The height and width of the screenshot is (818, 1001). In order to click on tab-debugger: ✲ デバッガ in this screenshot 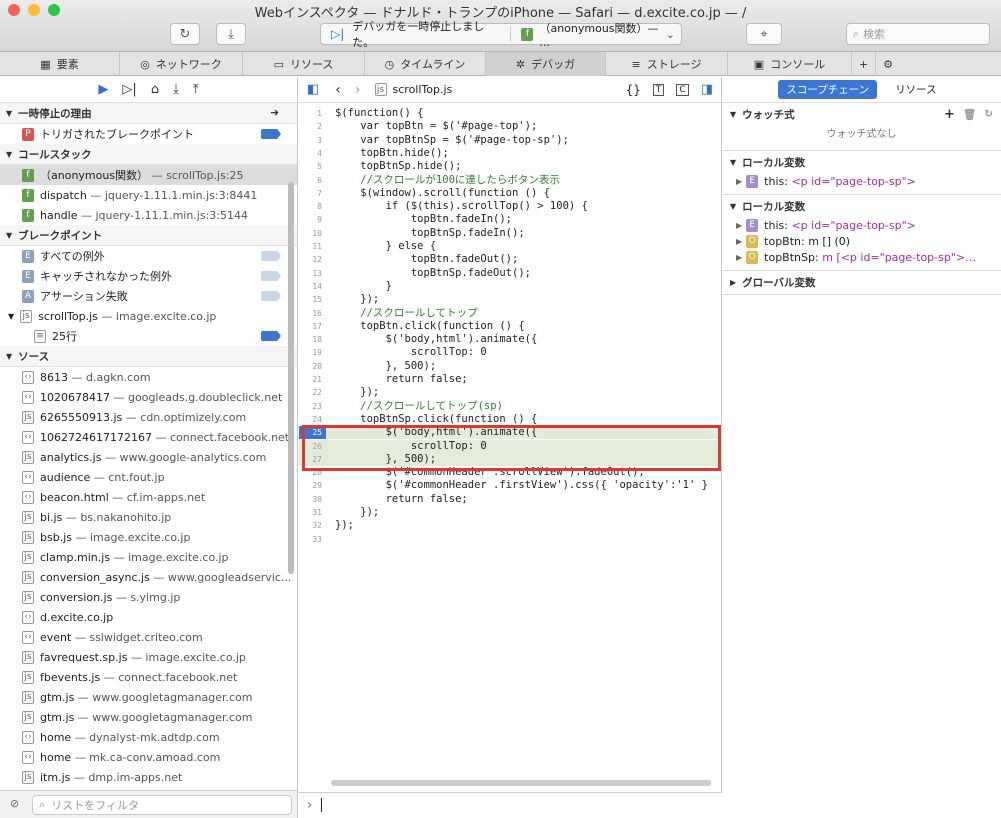, I will do `click(546, 64)`.